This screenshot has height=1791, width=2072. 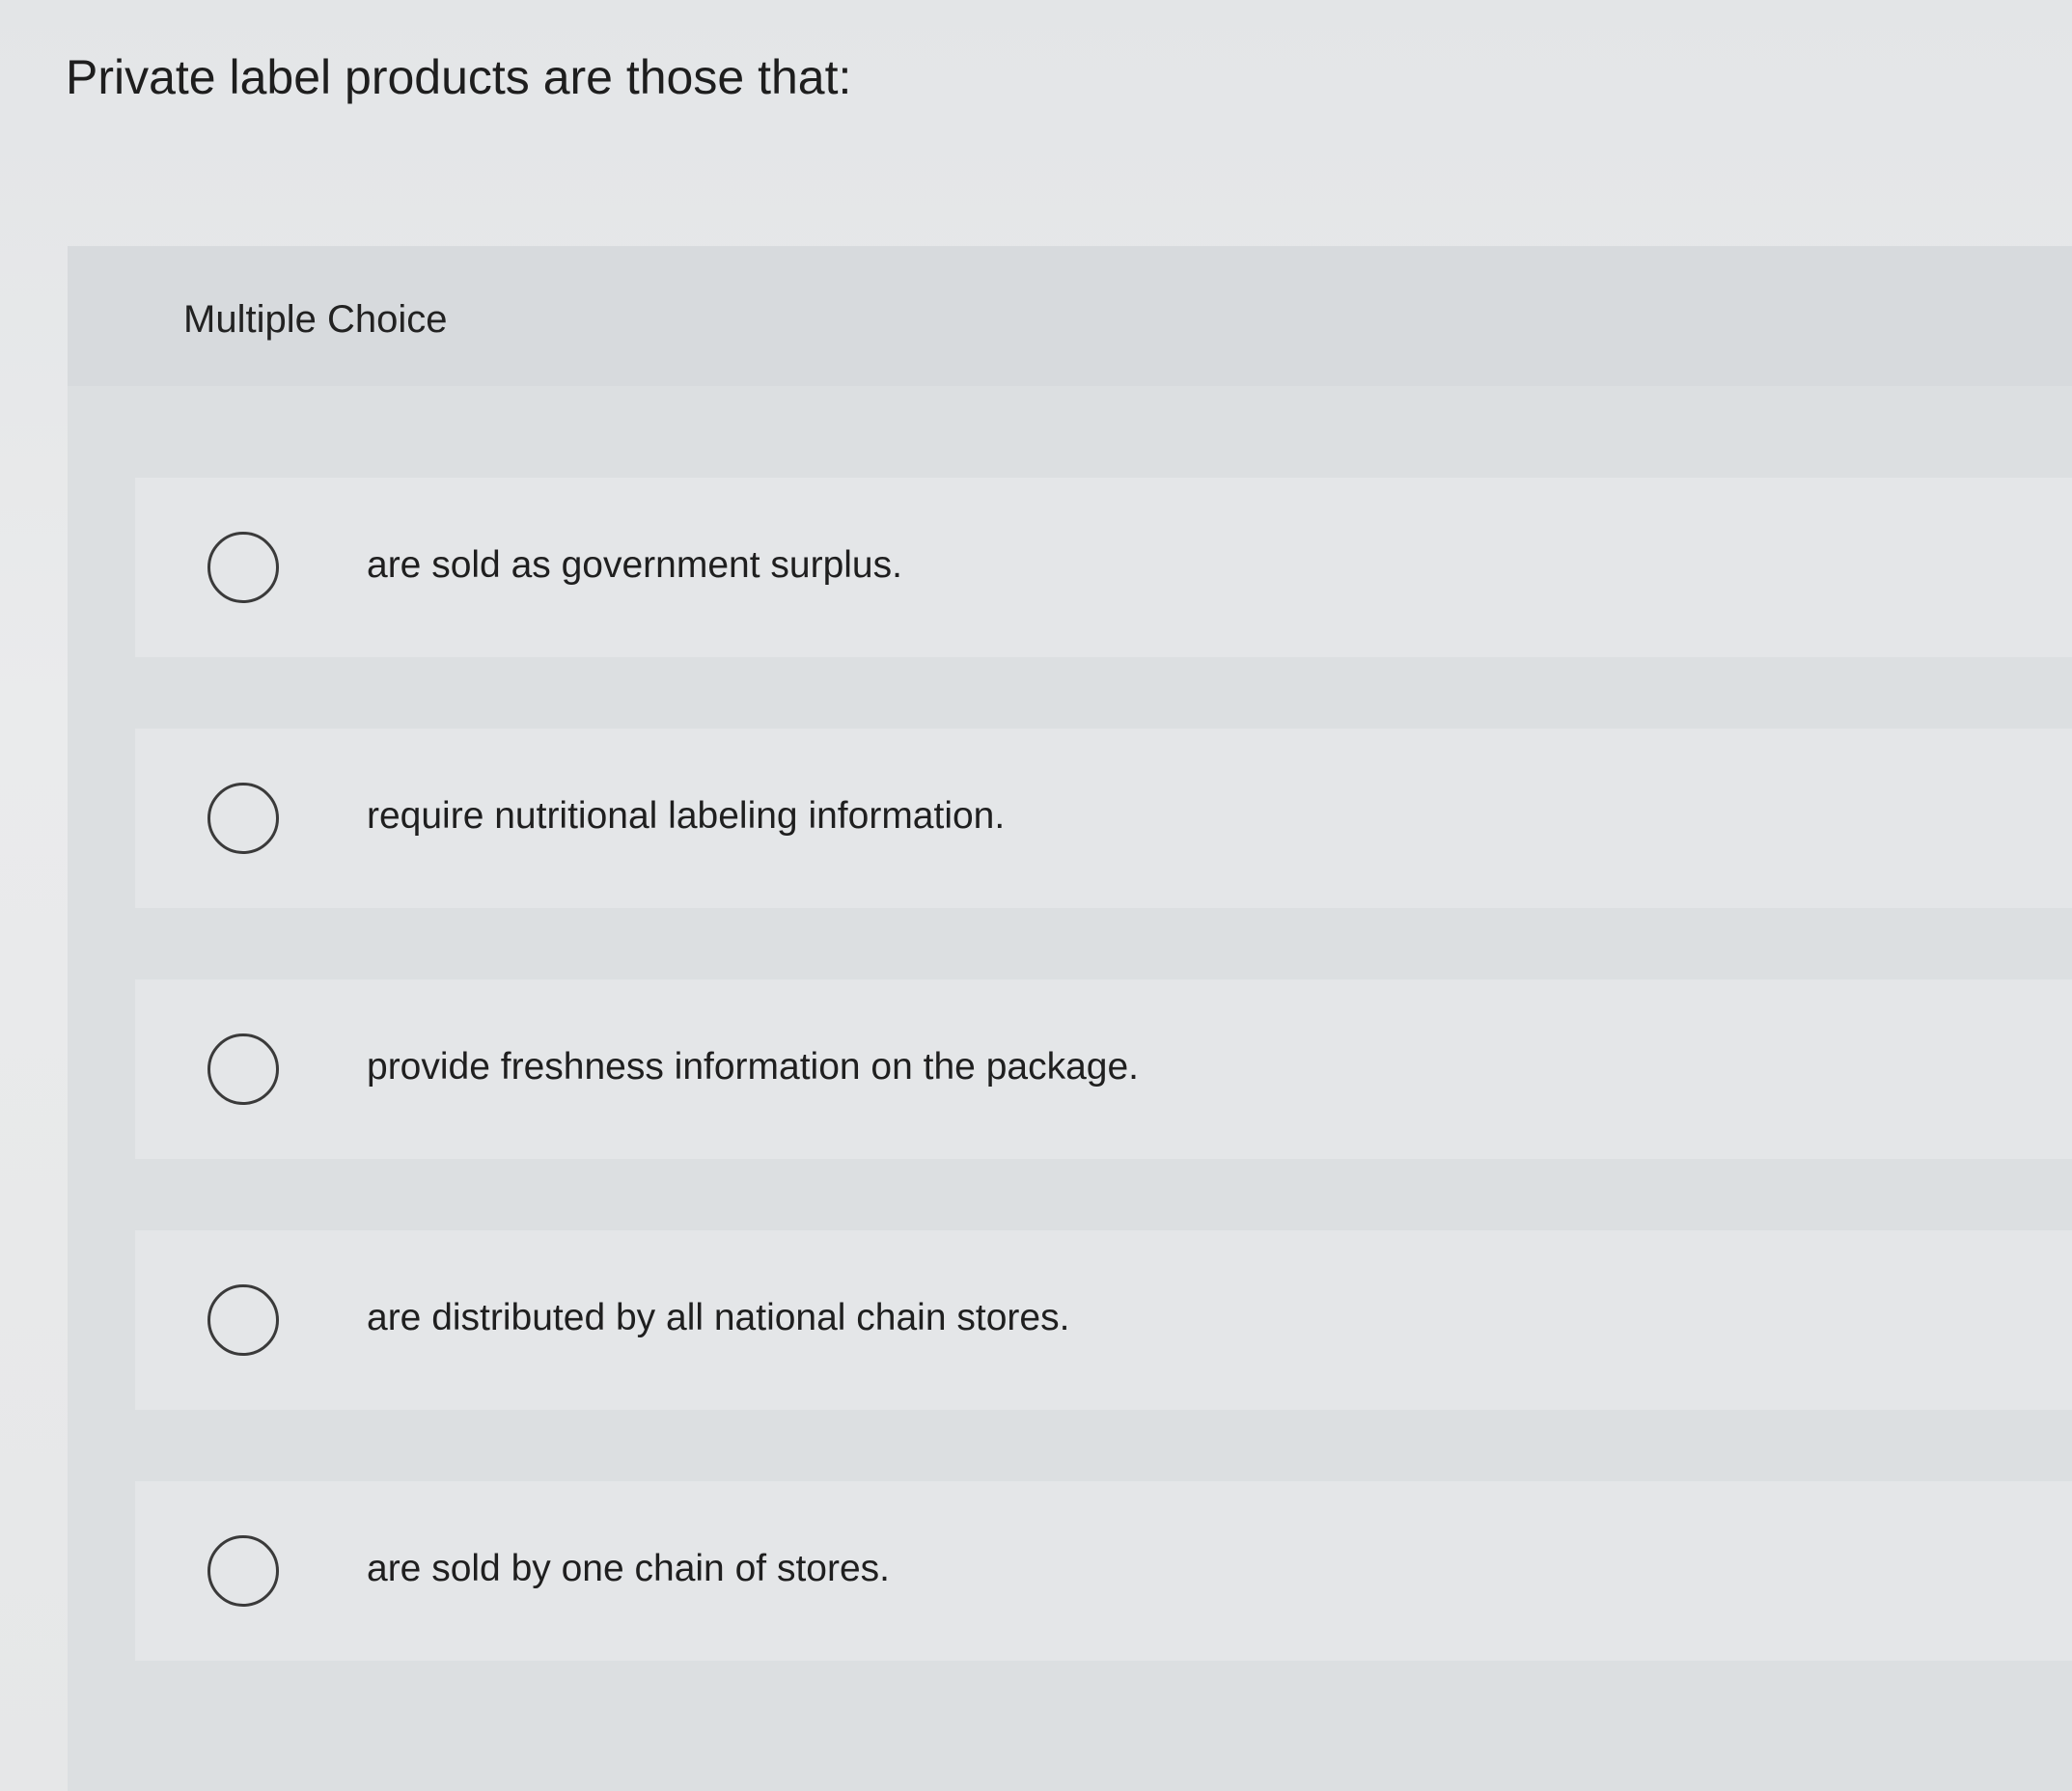 I want to click on choice-option-5: are sold by one chain of stores., so click(x=1103, y=1571).